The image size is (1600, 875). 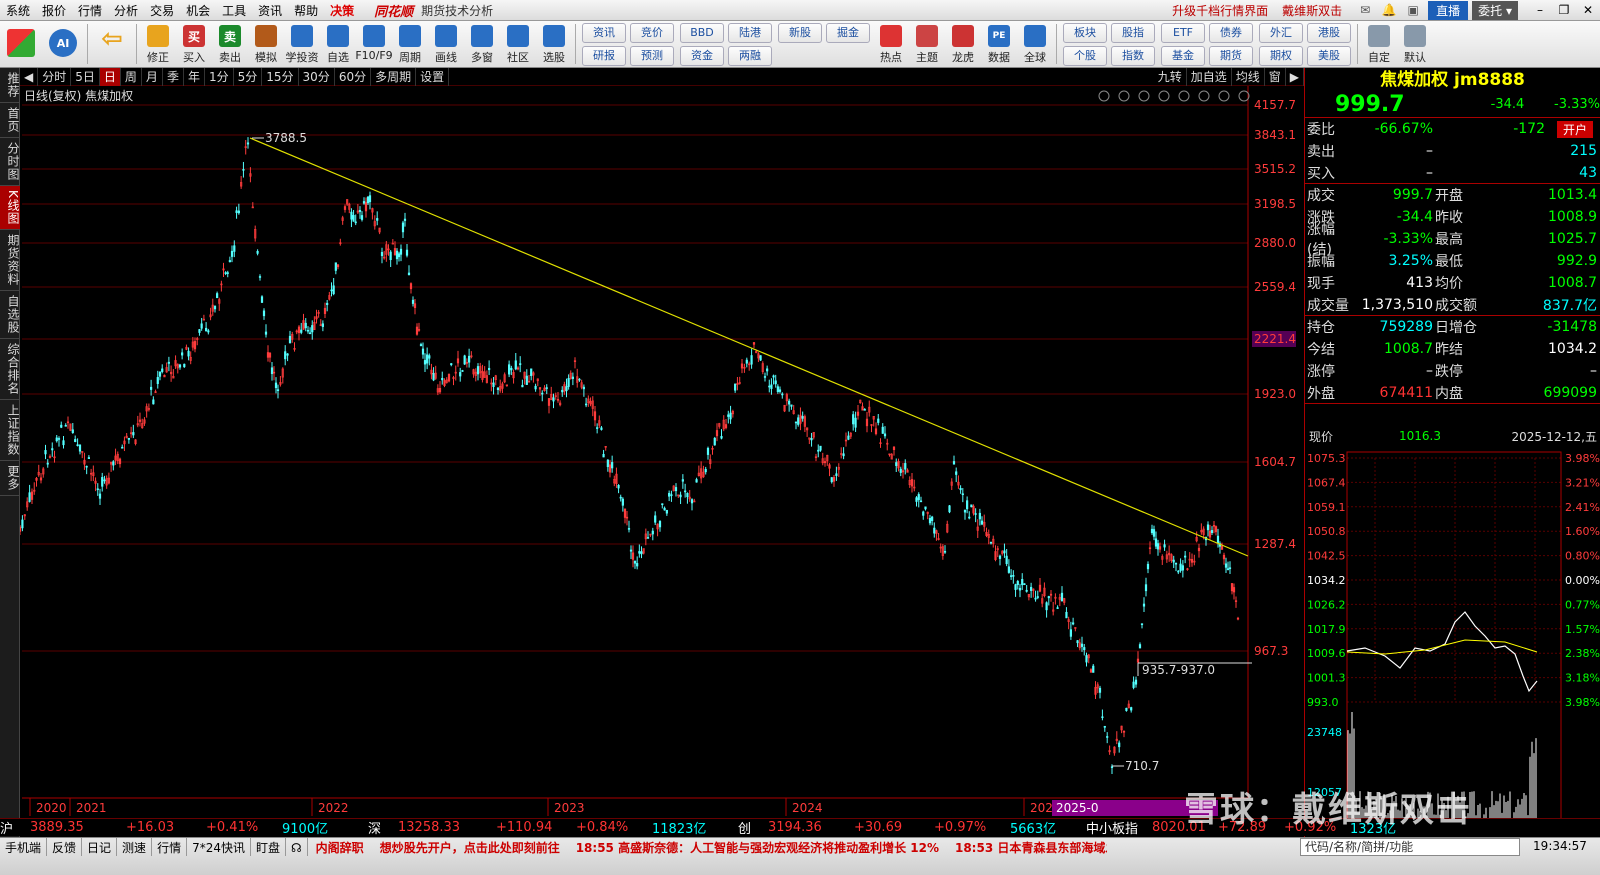 What do you see at coordinates (10, 85) in the screenshot?
I see `side-nav-item: 推荐` at bounding box center [10, 85].